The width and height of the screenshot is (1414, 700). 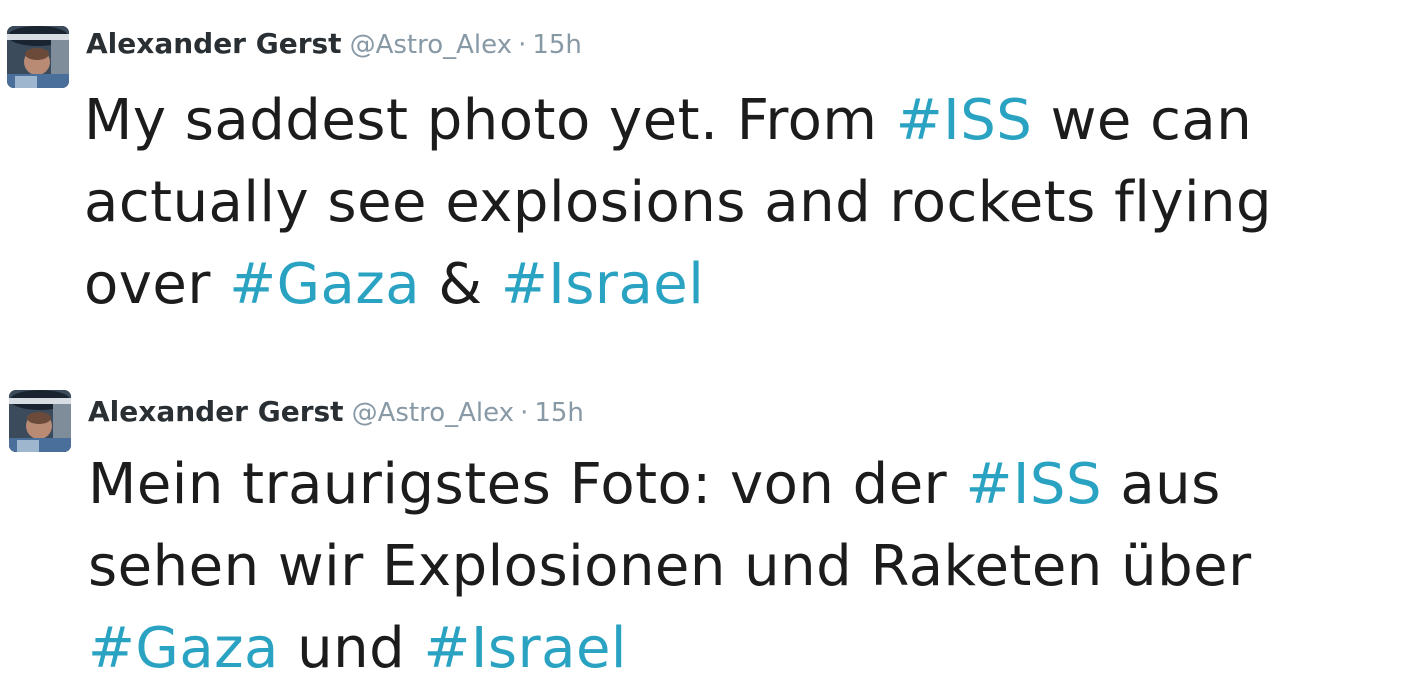 What do you see at coordinates (527, 484) in the screenshot?
I see `text-segment: Mein traurigstes Foto: von der` at bounding box center [527, 484].